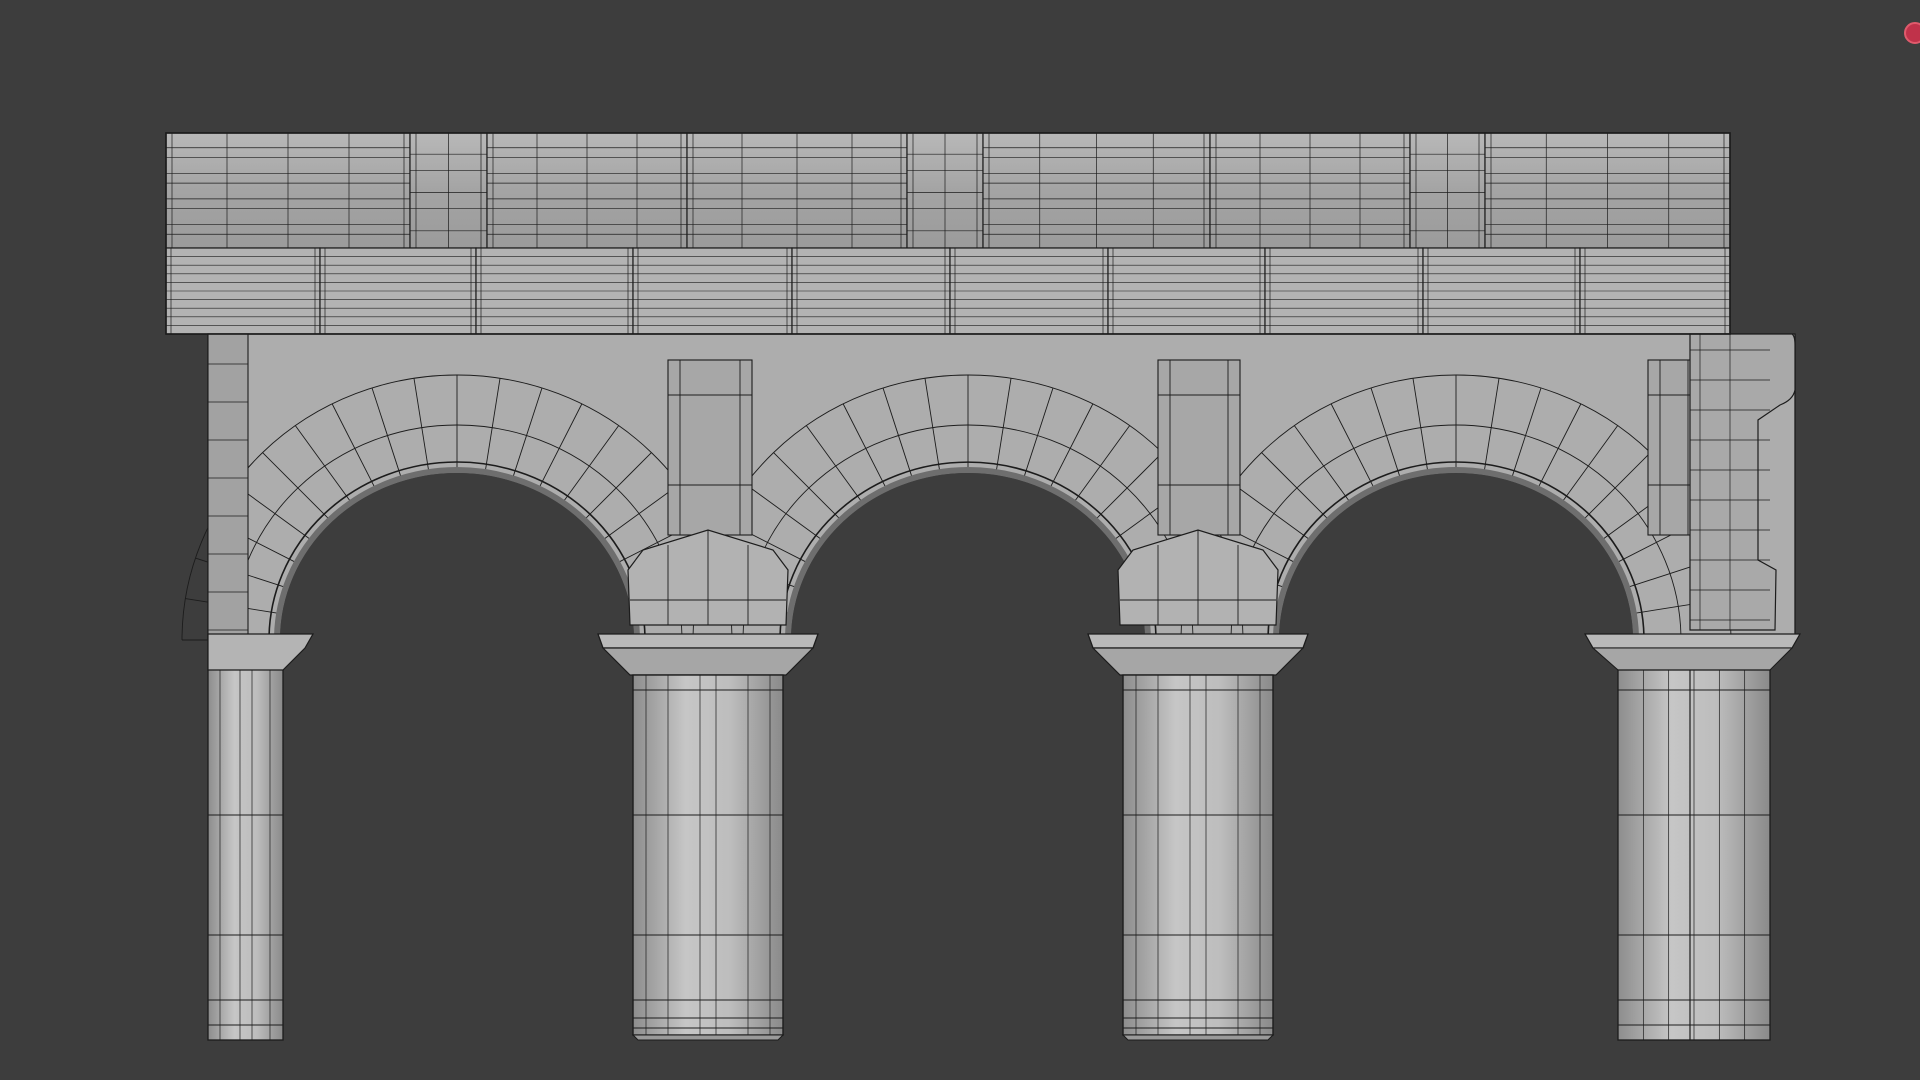  Describe the element at coordinates (1198, 855) in the screenshot. I see `column-2-shaft` at that location.